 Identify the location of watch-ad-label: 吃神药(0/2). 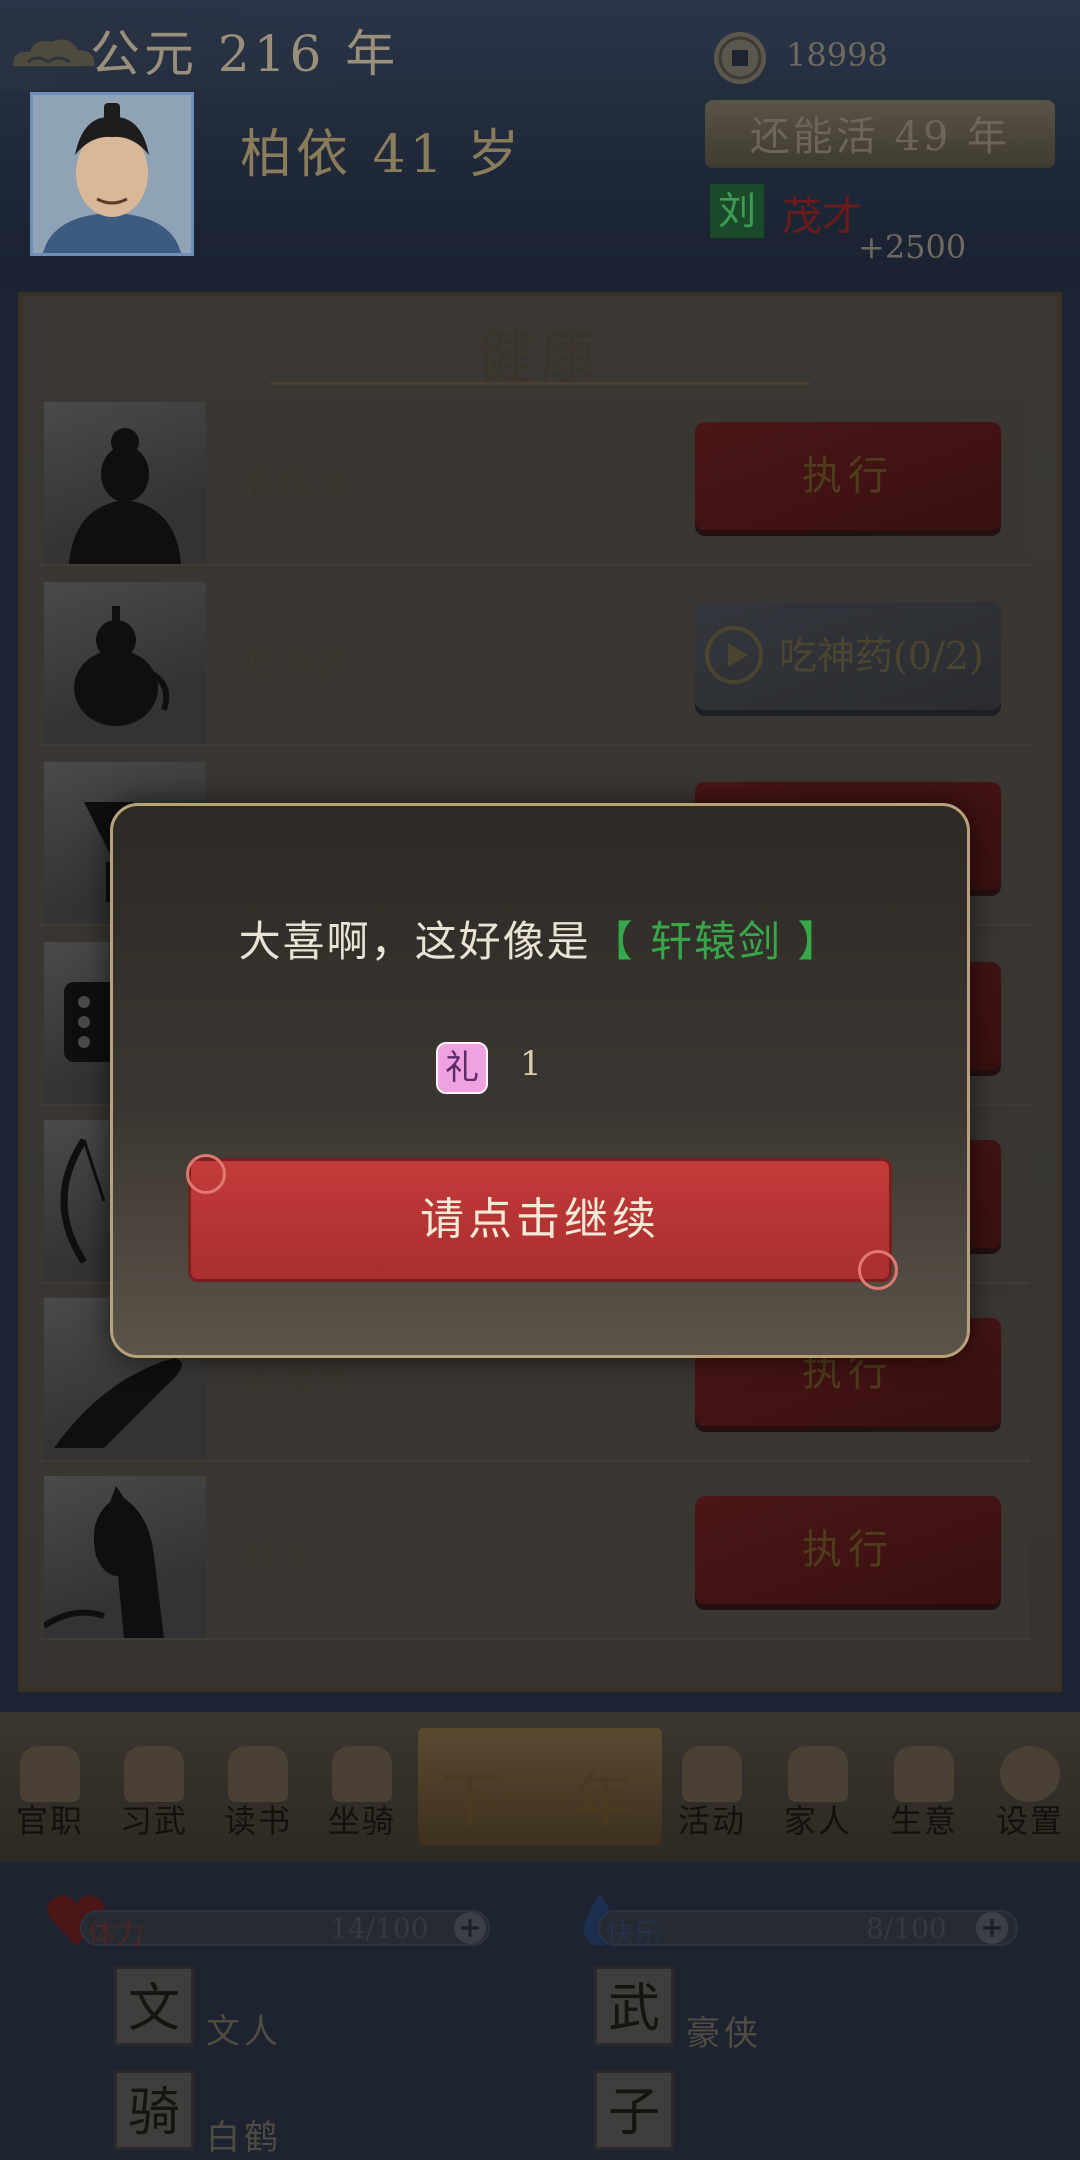
(881, 656).